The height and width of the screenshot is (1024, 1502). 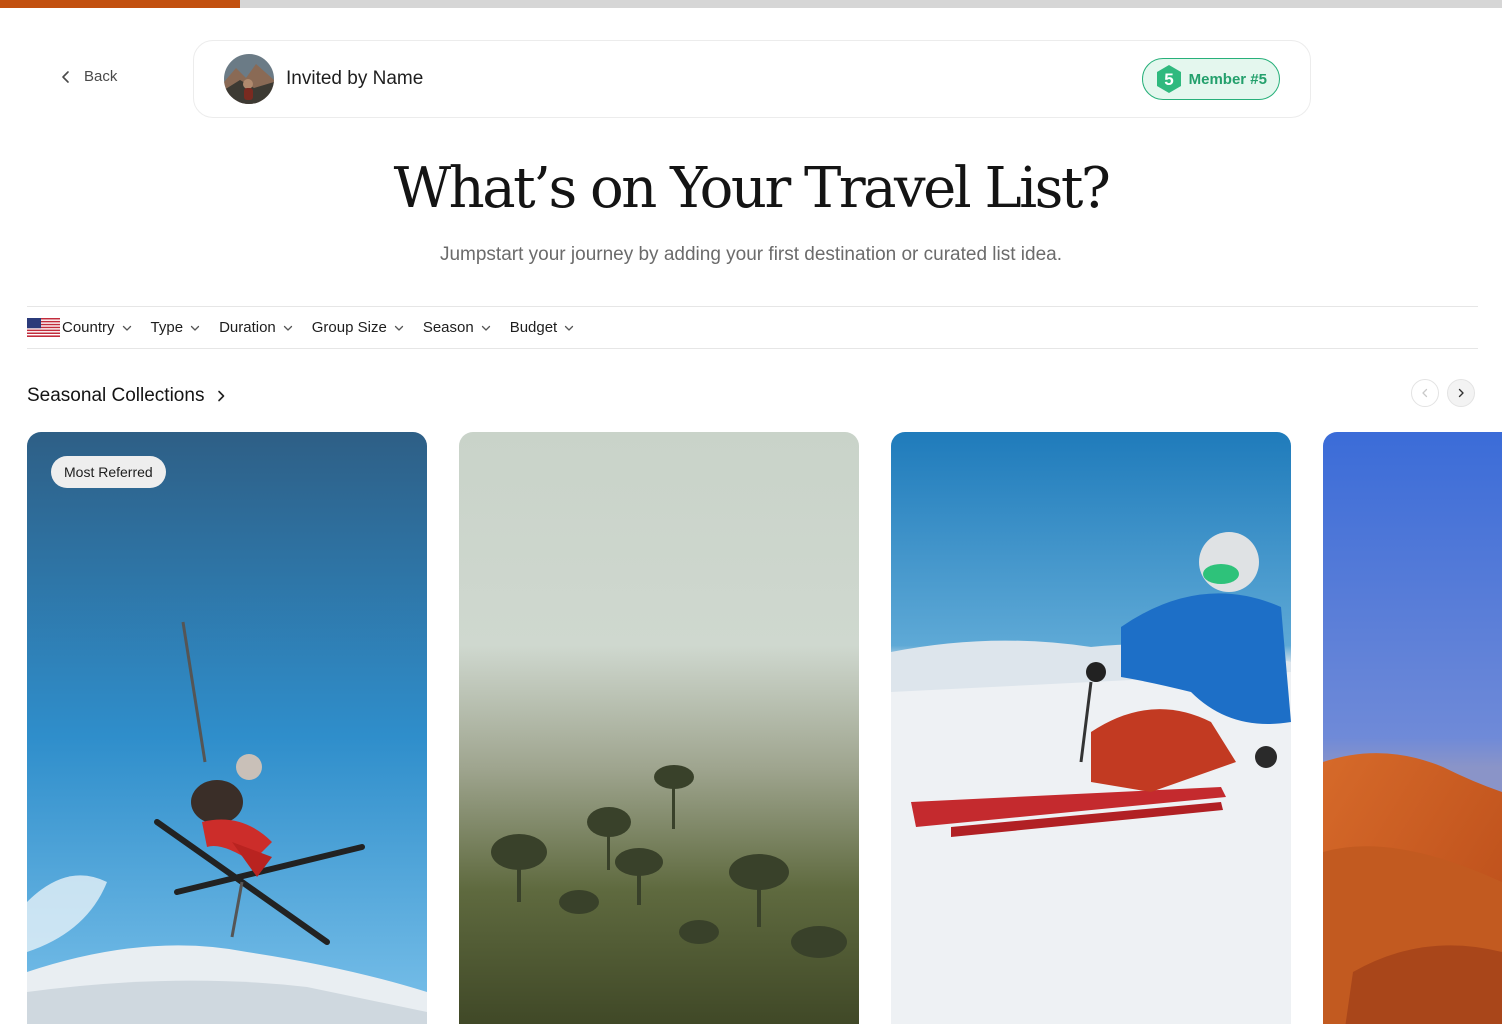 I want to click on invited-by-text: Invited by Name, so click(x=355, y=78).